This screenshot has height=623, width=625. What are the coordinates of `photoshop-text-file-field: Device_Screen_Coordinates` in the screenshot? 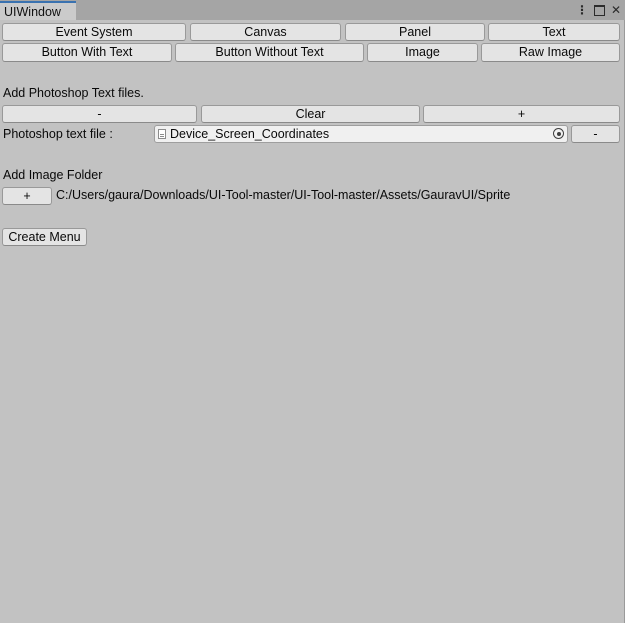 It's located at (361, 134).